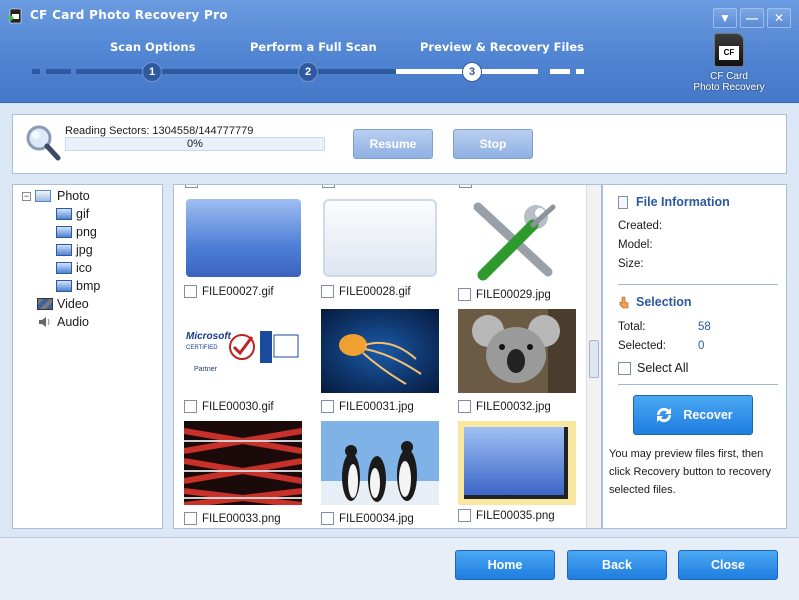 This screenshot has width=799, height=600. Describe the element at coordinates (779, 18) in the screenshot. I see `close-window-button: ✕` at that location.